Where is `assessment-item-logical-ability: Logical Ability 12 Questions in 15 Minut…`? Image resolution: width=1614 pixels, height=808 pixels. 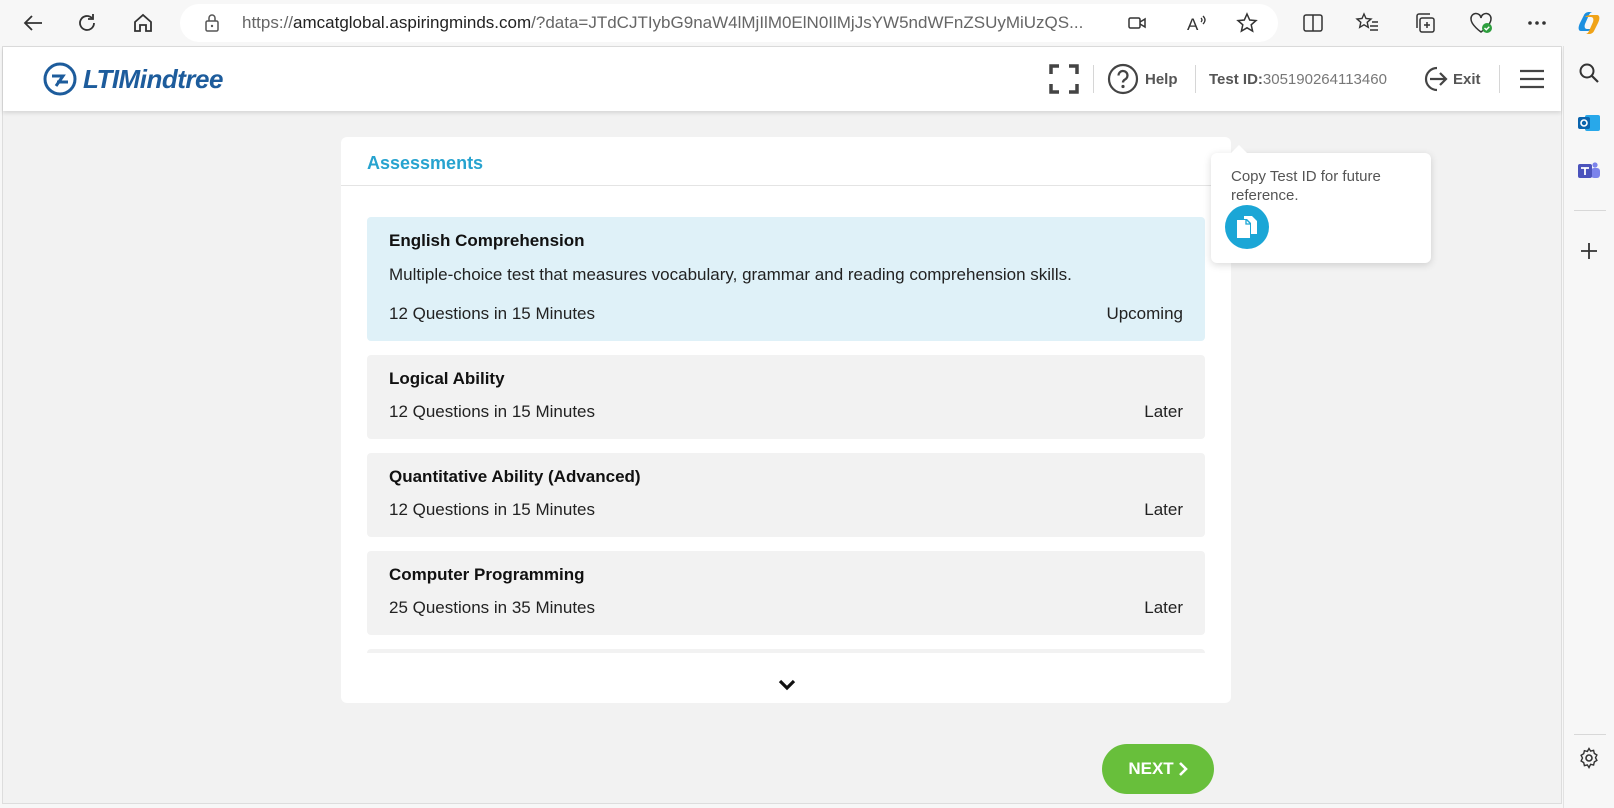
assessment-item-logical-ability: Logical Ability 12 Questions in 15 Minut… is located at coordinates (786, 397).